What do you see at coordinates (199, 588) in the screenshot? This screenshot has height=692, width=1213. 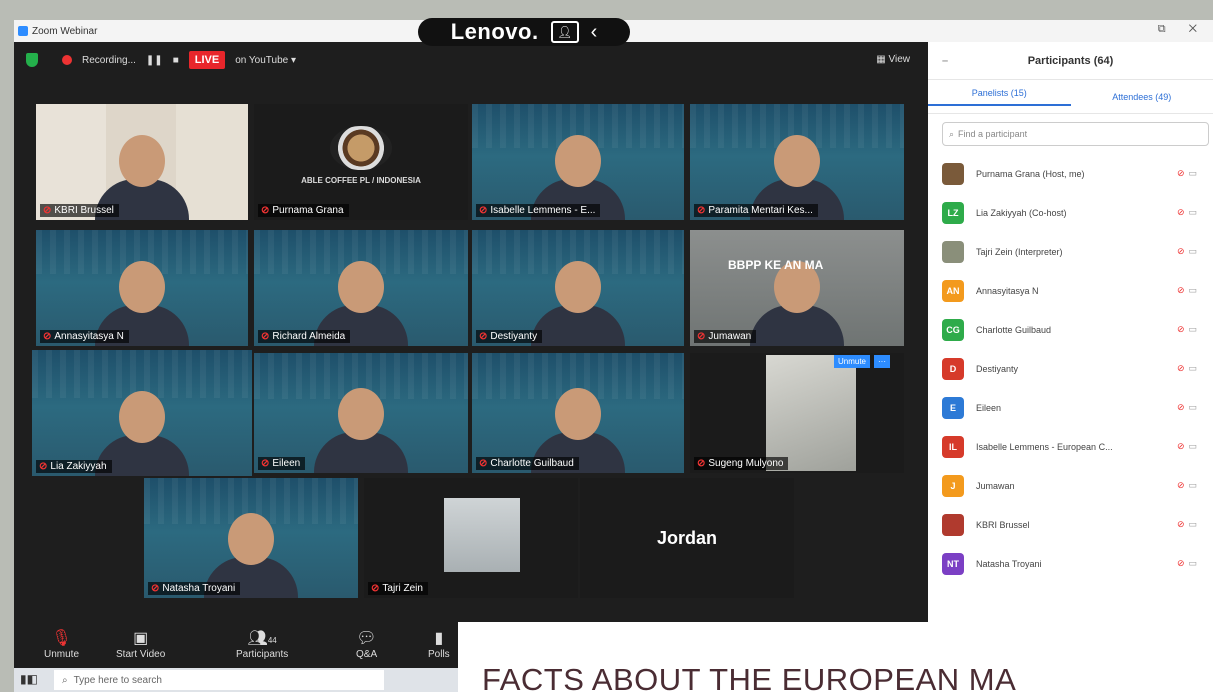 I see `participant-name: Natasha Troyani` at bounding box center [199, 588].